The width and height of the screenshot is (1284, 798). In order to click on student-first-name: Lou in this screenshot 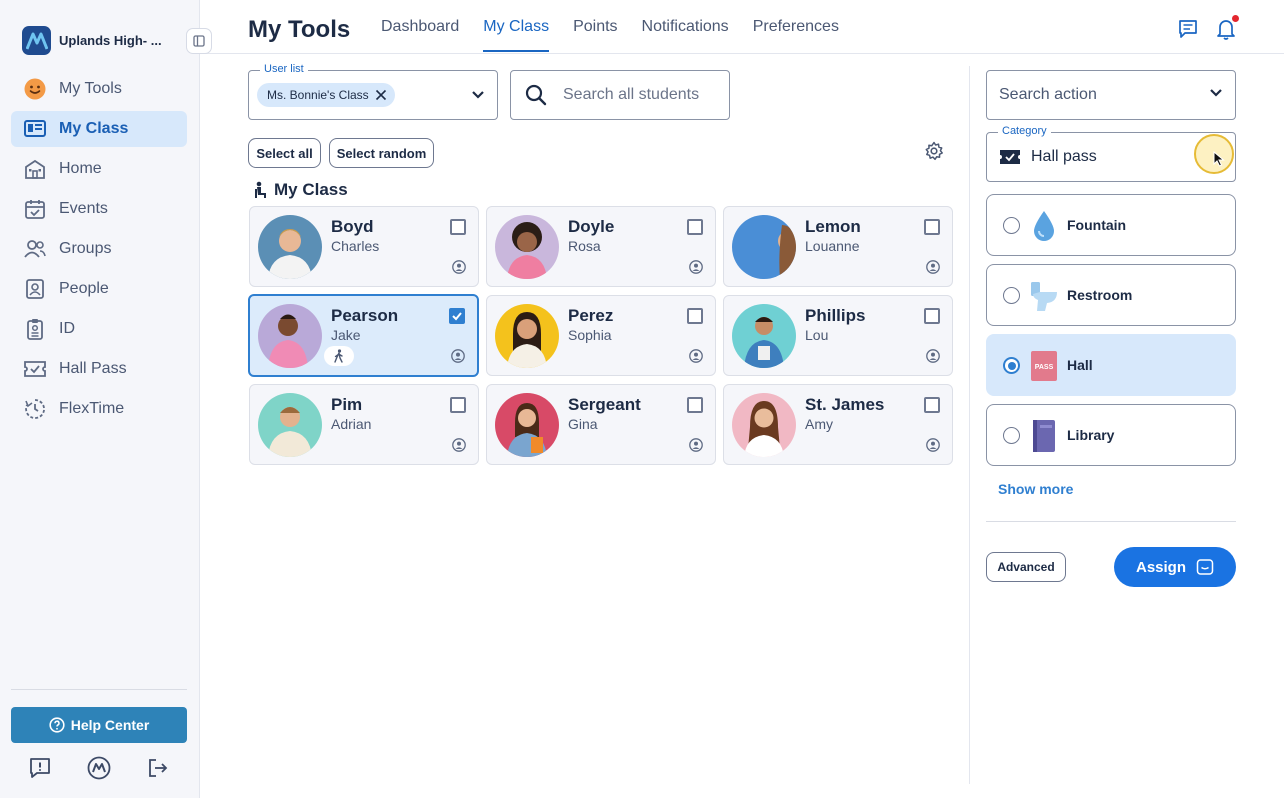, I will do `click(817, 335)`.